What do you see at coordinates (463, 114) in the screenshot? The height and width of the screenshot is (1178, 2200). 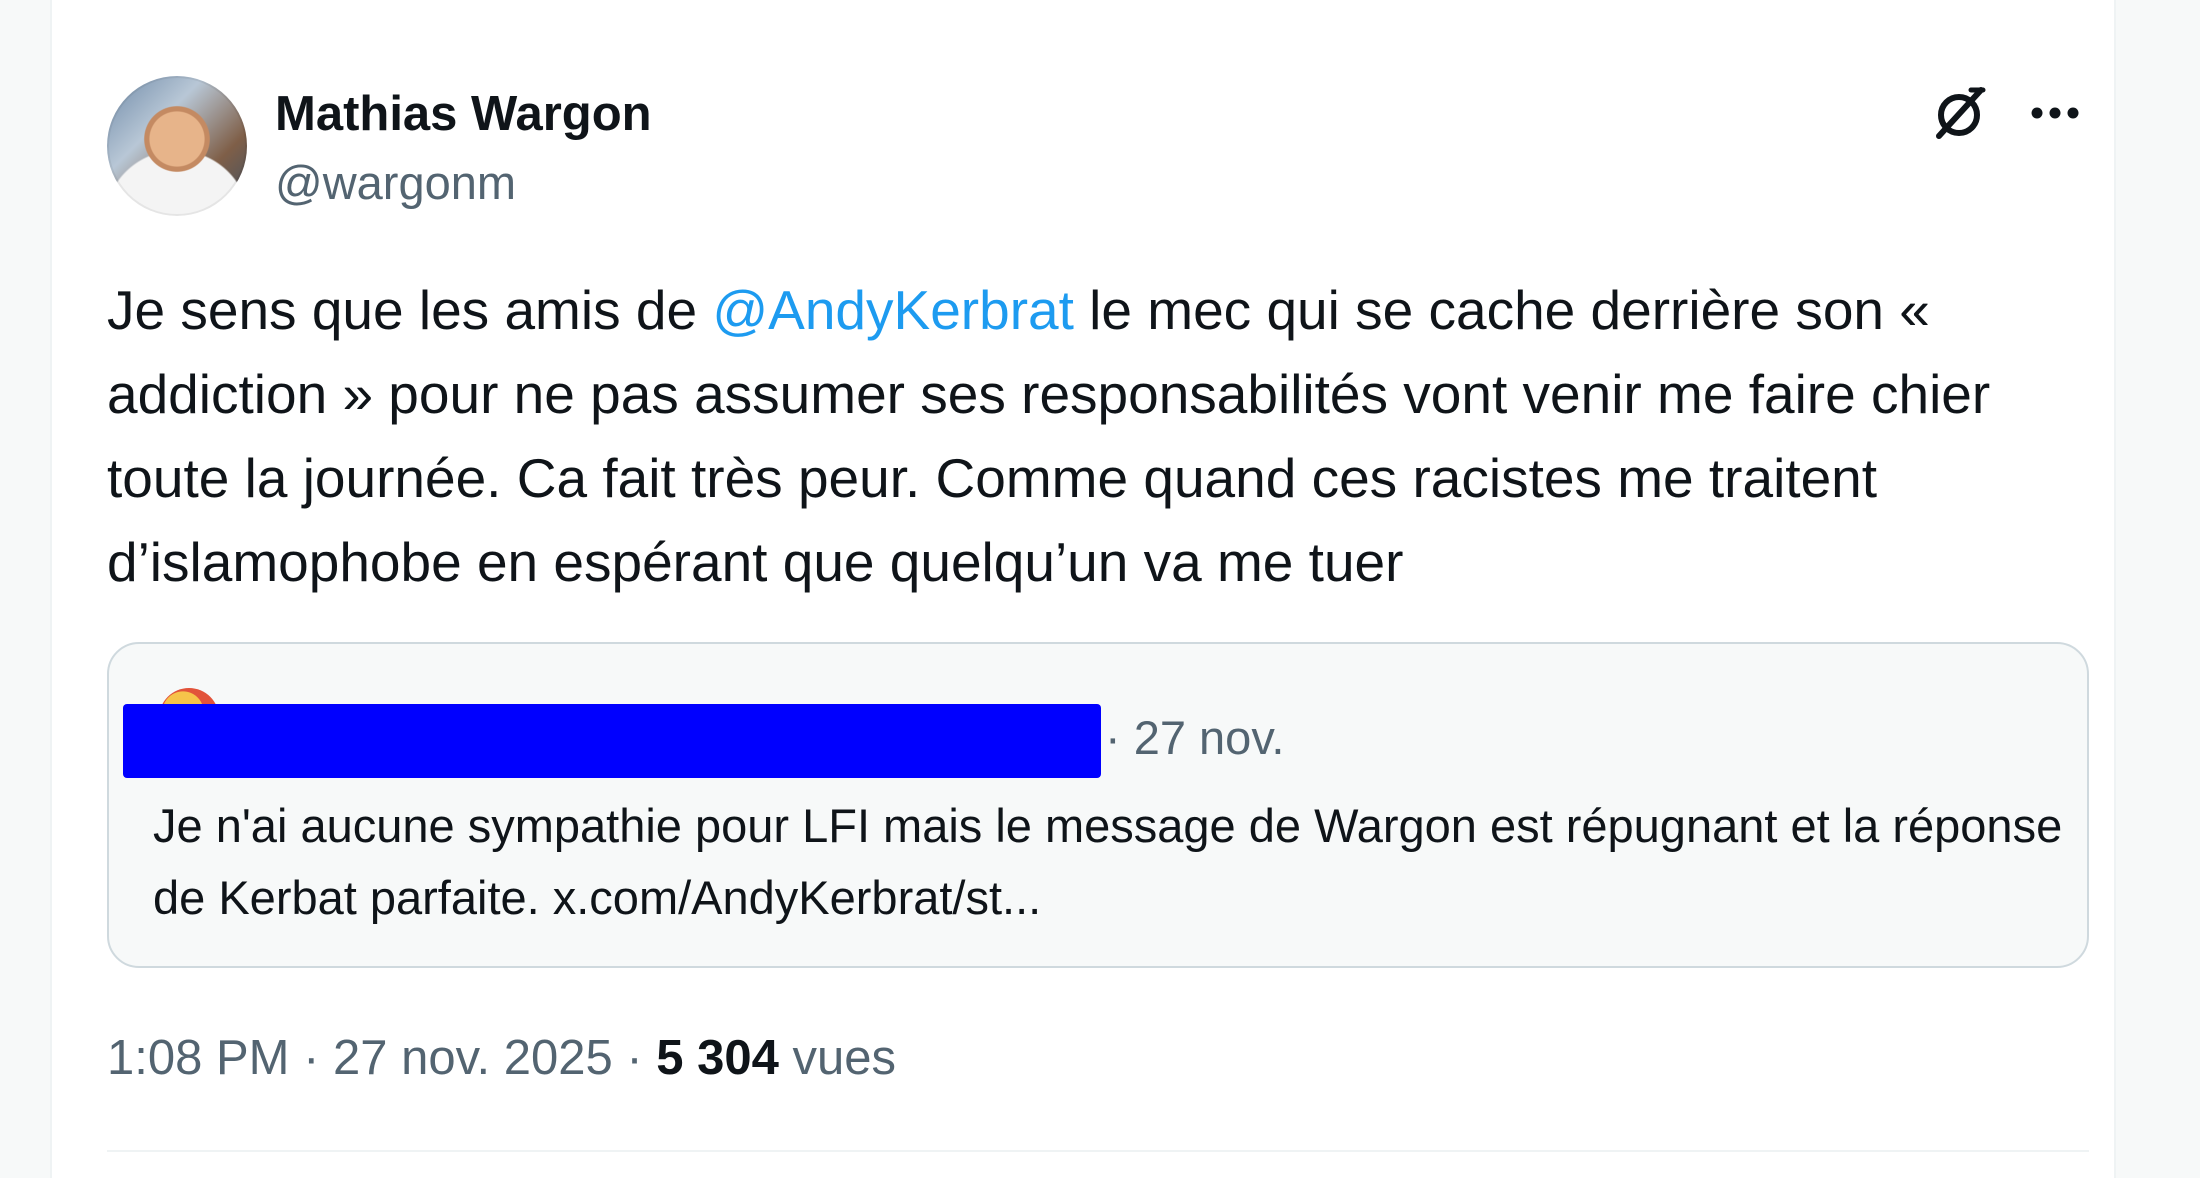 I see `author-name: Mathias Wargon` at bounding box center [463, 114].